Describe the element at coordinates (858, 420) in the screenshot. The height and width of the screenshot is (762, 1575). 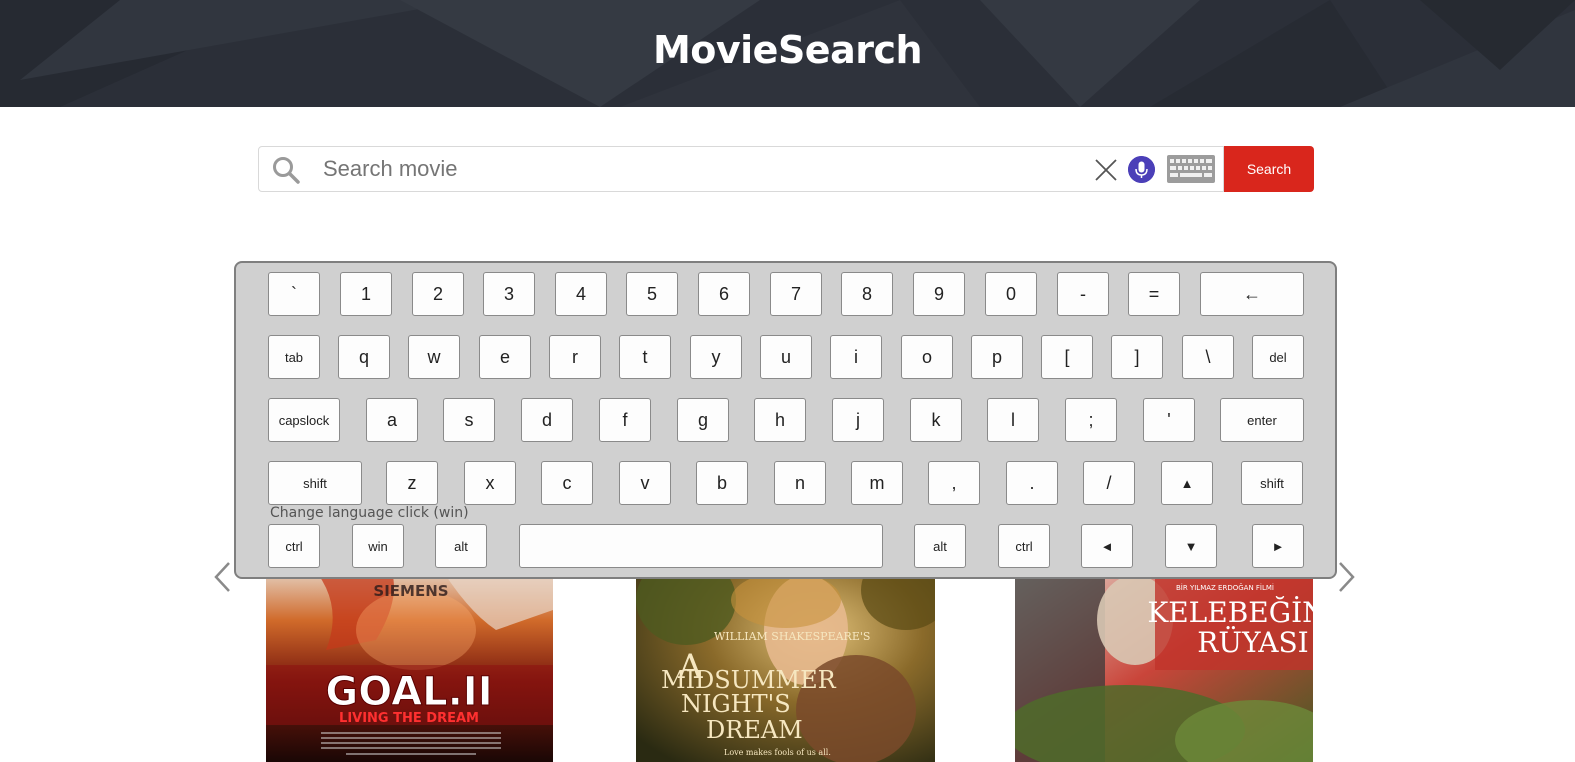
I see `key-r2c7: j` at that location.